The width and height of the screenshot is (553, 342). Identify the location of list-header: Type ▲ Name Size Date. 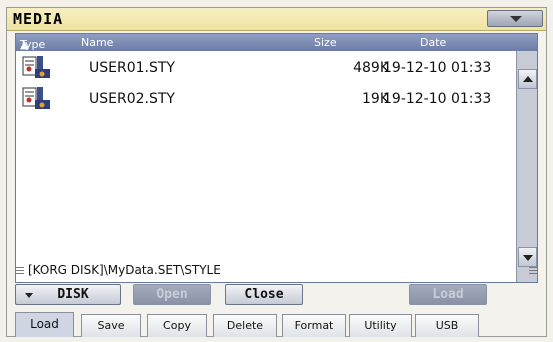
(276, 42).